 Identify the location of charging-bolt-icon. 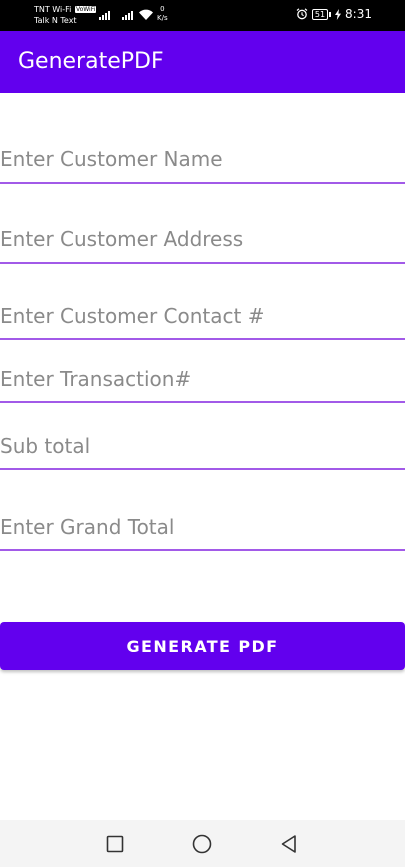
(338, 14).